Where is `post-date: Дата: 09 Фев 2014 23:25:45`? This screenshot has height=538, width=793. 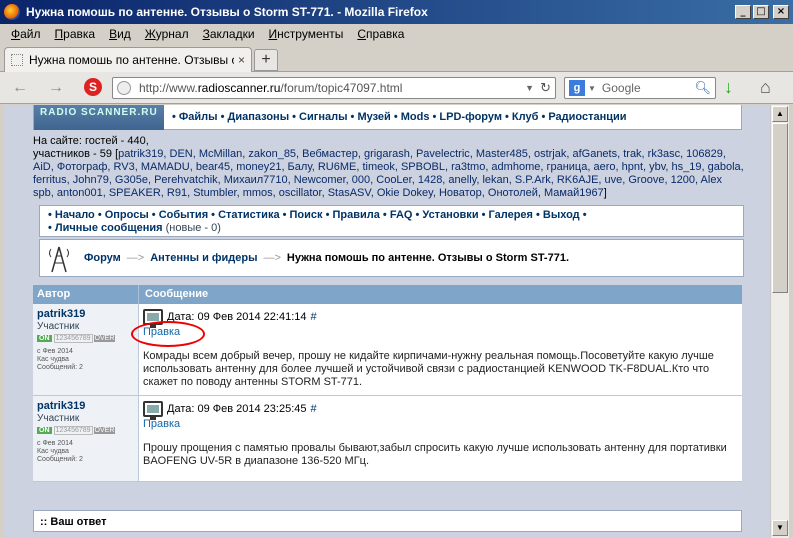 post-date: Дата: 09 Фев 2014 23:25:45 is located at coordinates (237, 409).